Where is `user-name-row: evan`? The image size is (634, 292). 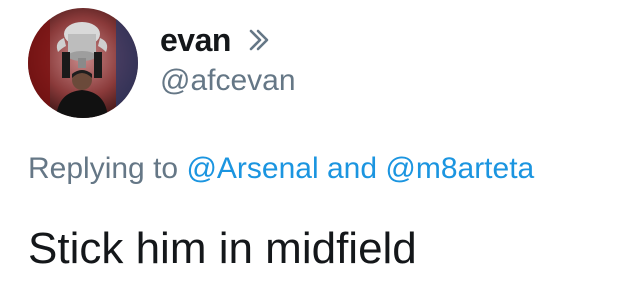
user-name-row: evan is located at coordinates (216, 40).